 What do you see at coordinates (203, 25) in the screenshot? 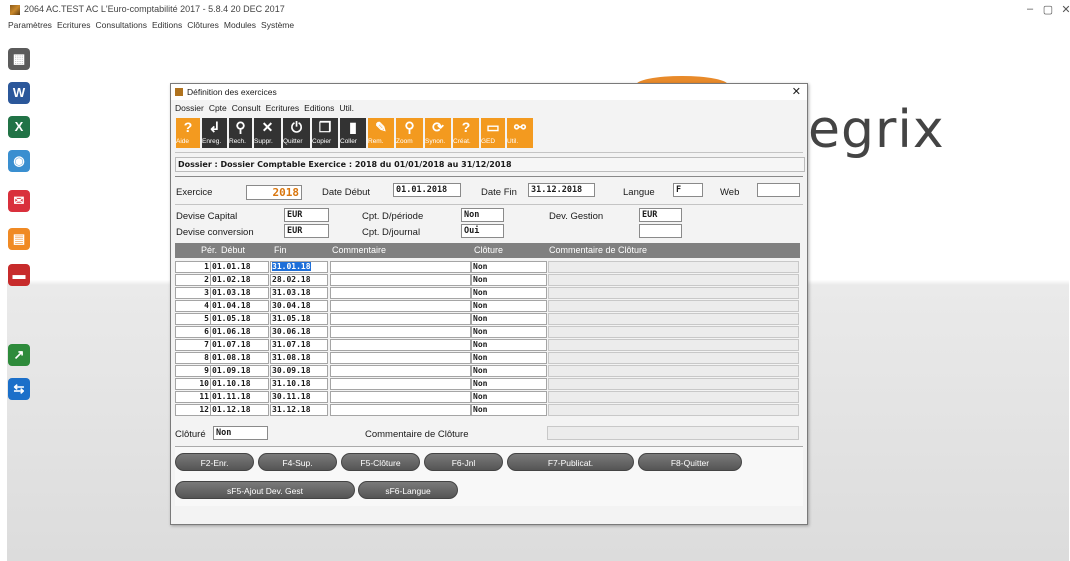
I see `menu-clotures: Clôtures` at bounding box center [203, 25].